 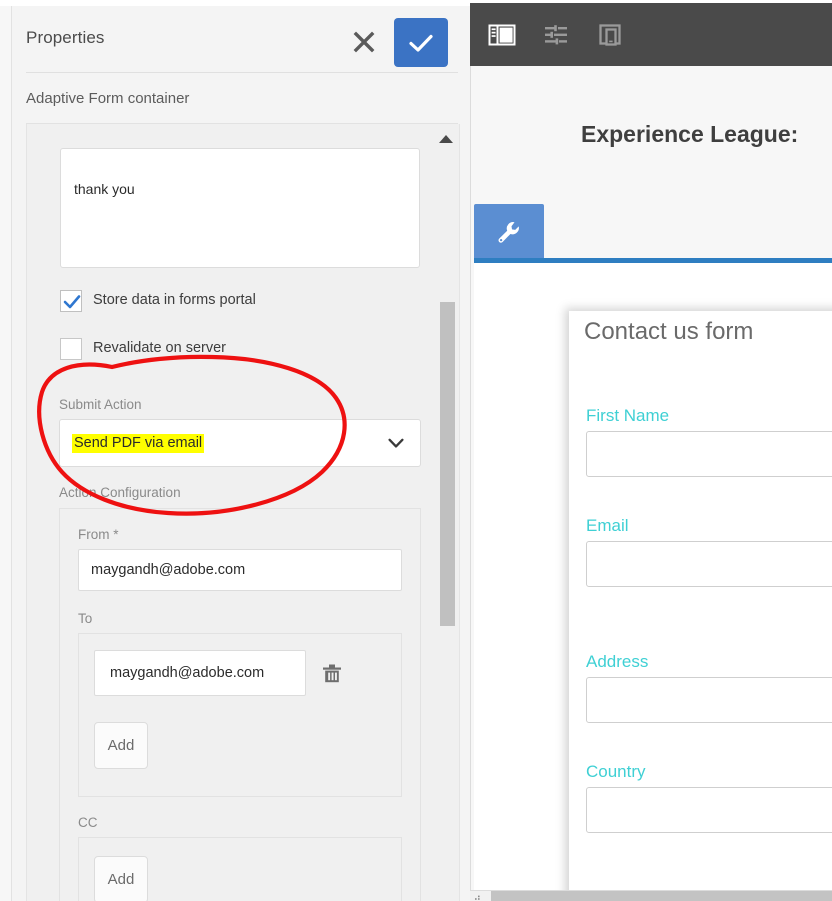 I want to click on sliders-icon, so click(x=556, y=35).